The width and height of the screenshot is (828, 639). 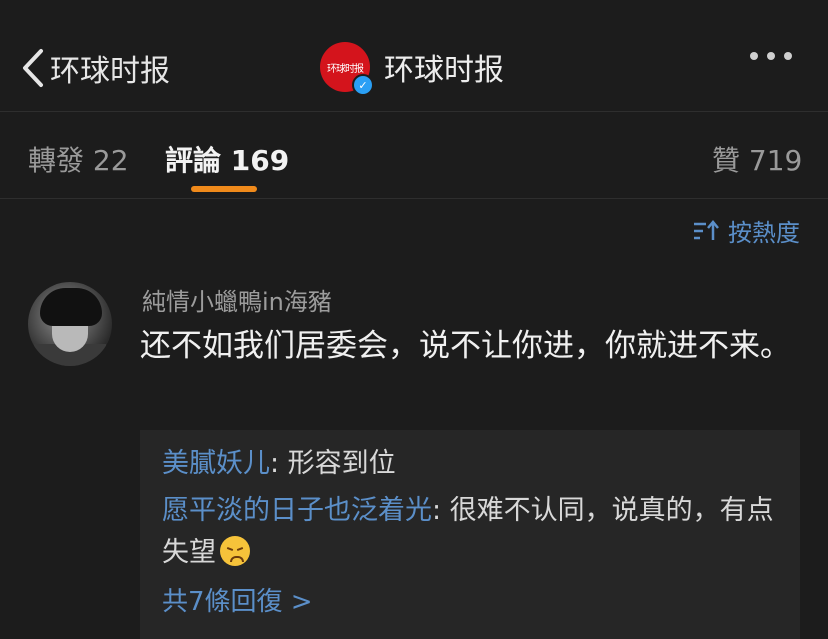 I want to click on tab-count: 169, so click(x=260, y=160).